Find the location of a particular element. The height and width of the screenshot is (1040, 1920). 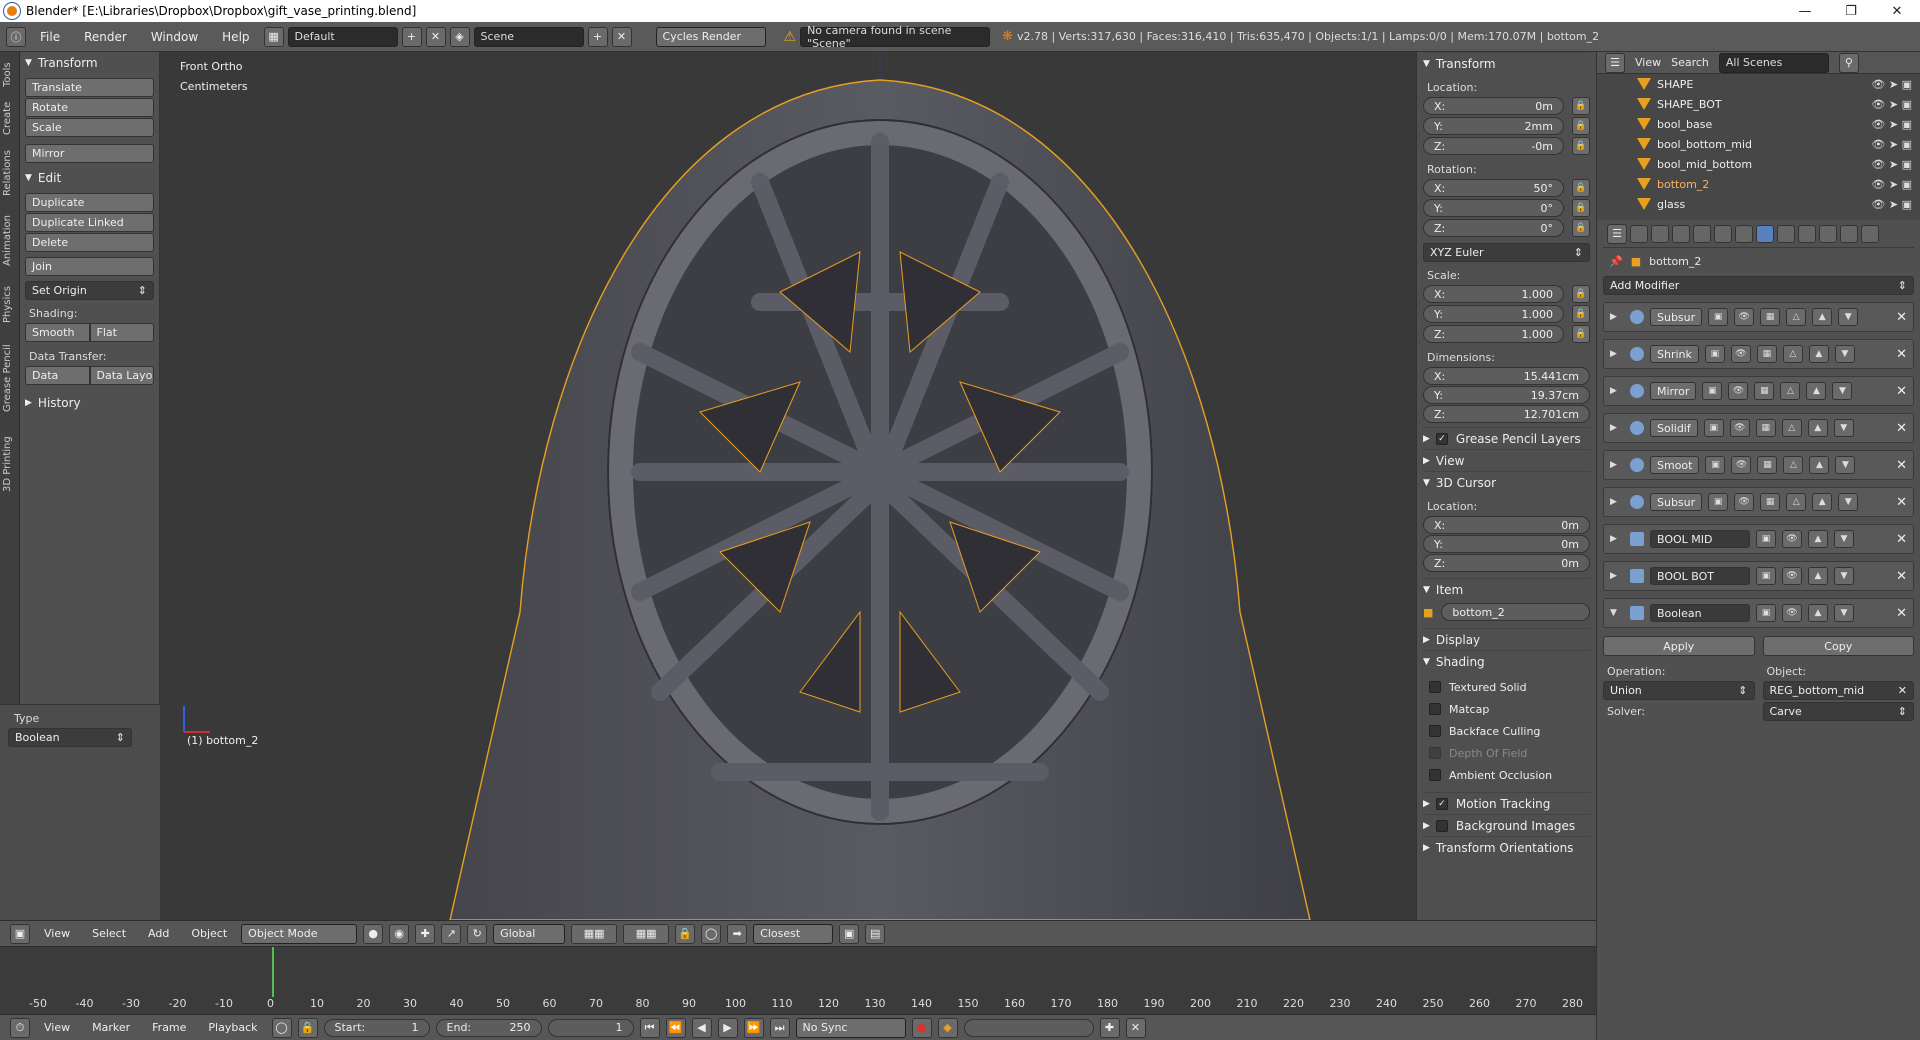

rotate-button: Rotate is located at coordinates (89, 107).